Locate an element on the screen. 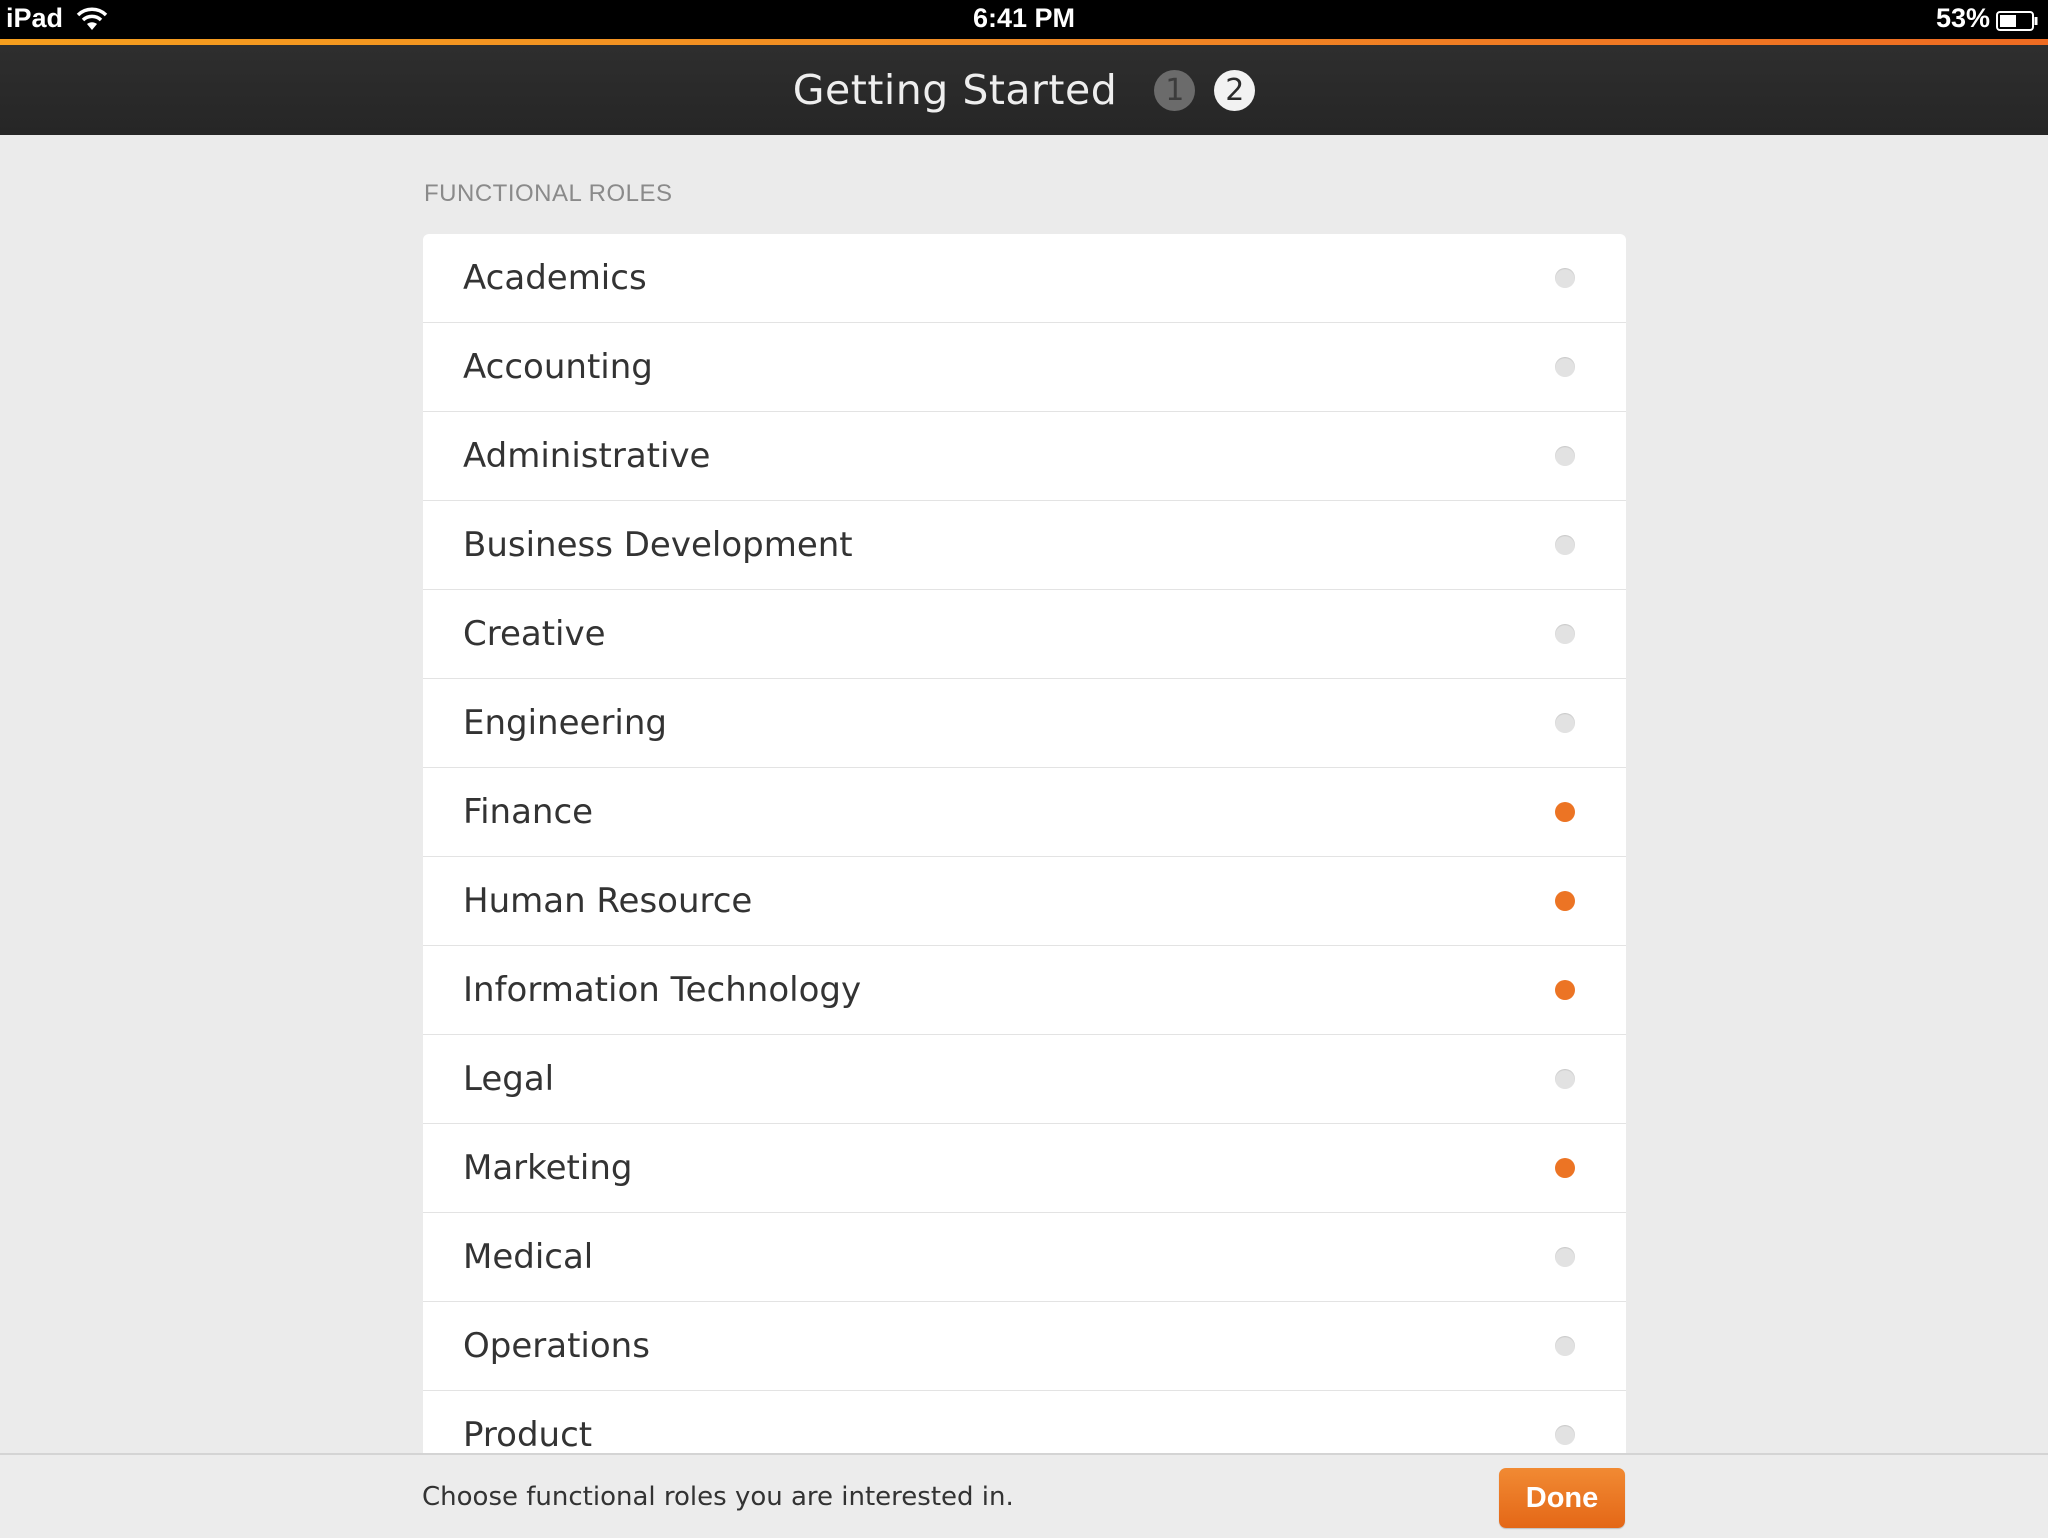  list-item: Medical is located at coordinates (1024, 1257).